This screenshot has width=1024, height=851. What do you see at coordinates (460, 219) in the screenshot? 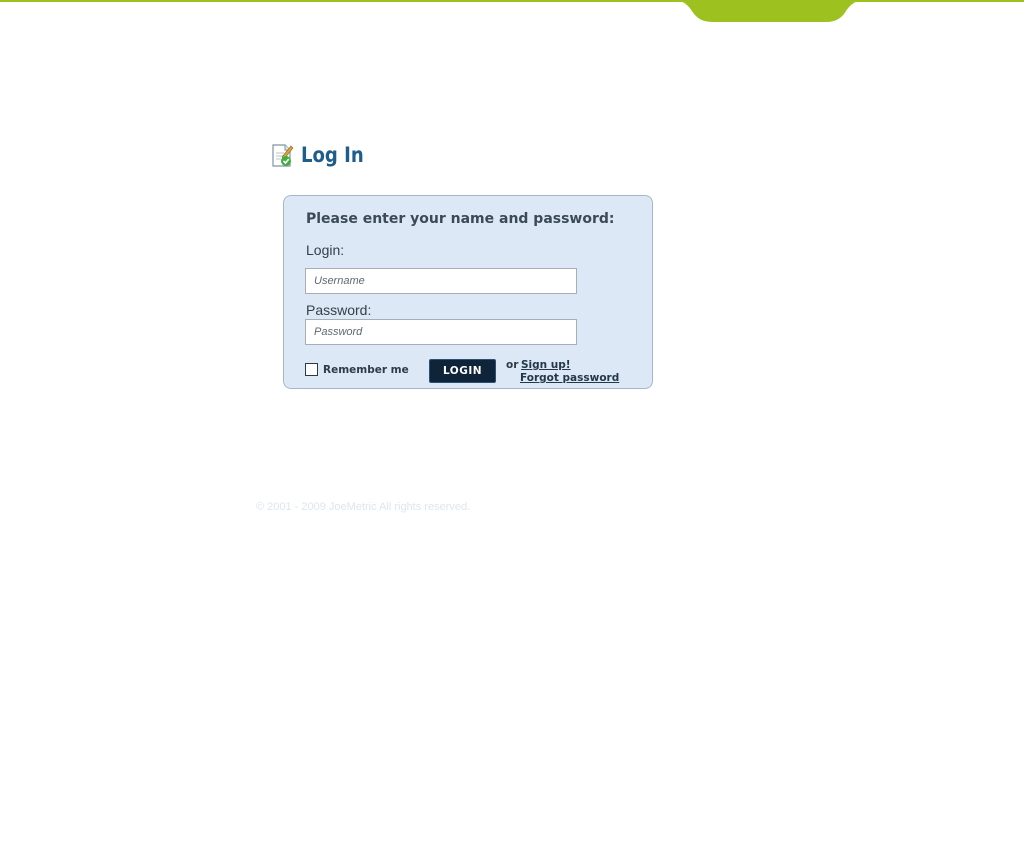
I see `login-instructions: Please enter your name and password:` at bounding box center [460, 219].